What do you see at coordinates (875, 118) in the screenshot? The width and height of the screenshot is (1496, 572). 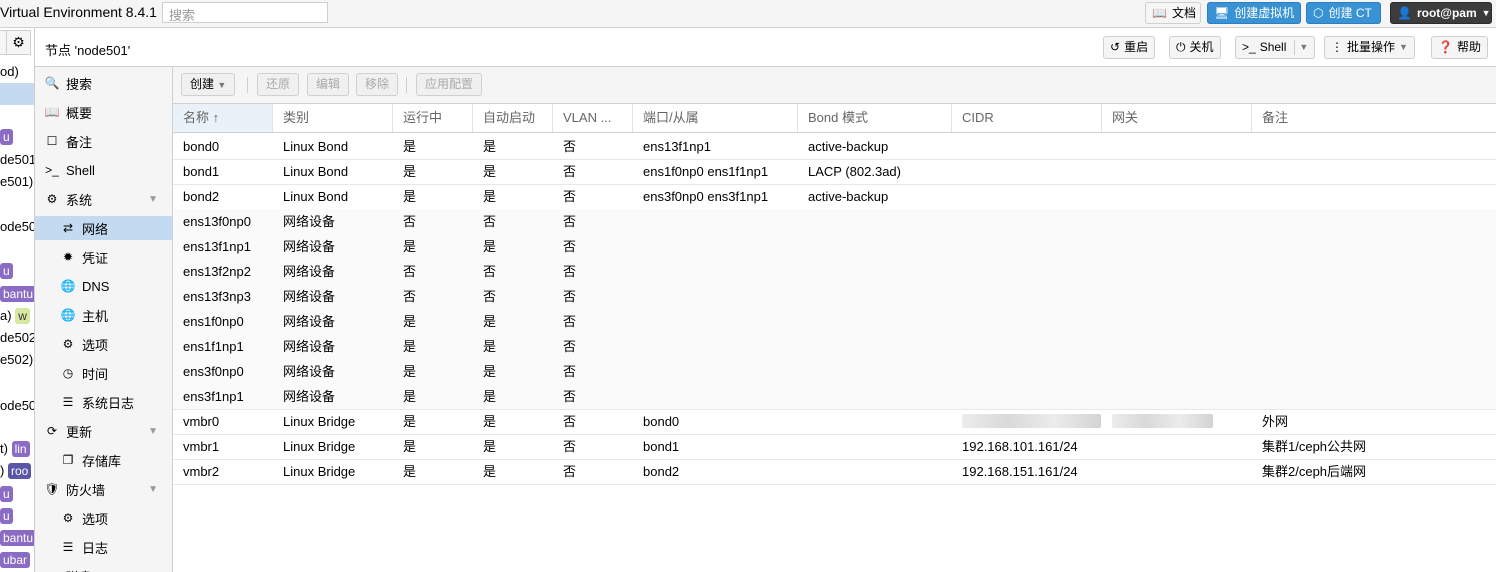 I see `column-header-bond-mode: Bond 模式` at bounding box center [875, 118].